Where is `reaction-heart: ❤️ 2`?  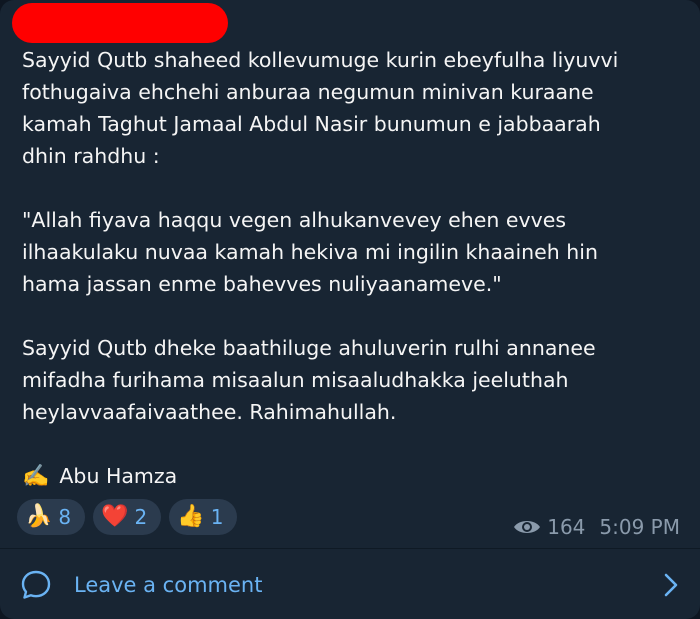 reaction-heart: ❤️ 2 is located at coordinates (127, 517).